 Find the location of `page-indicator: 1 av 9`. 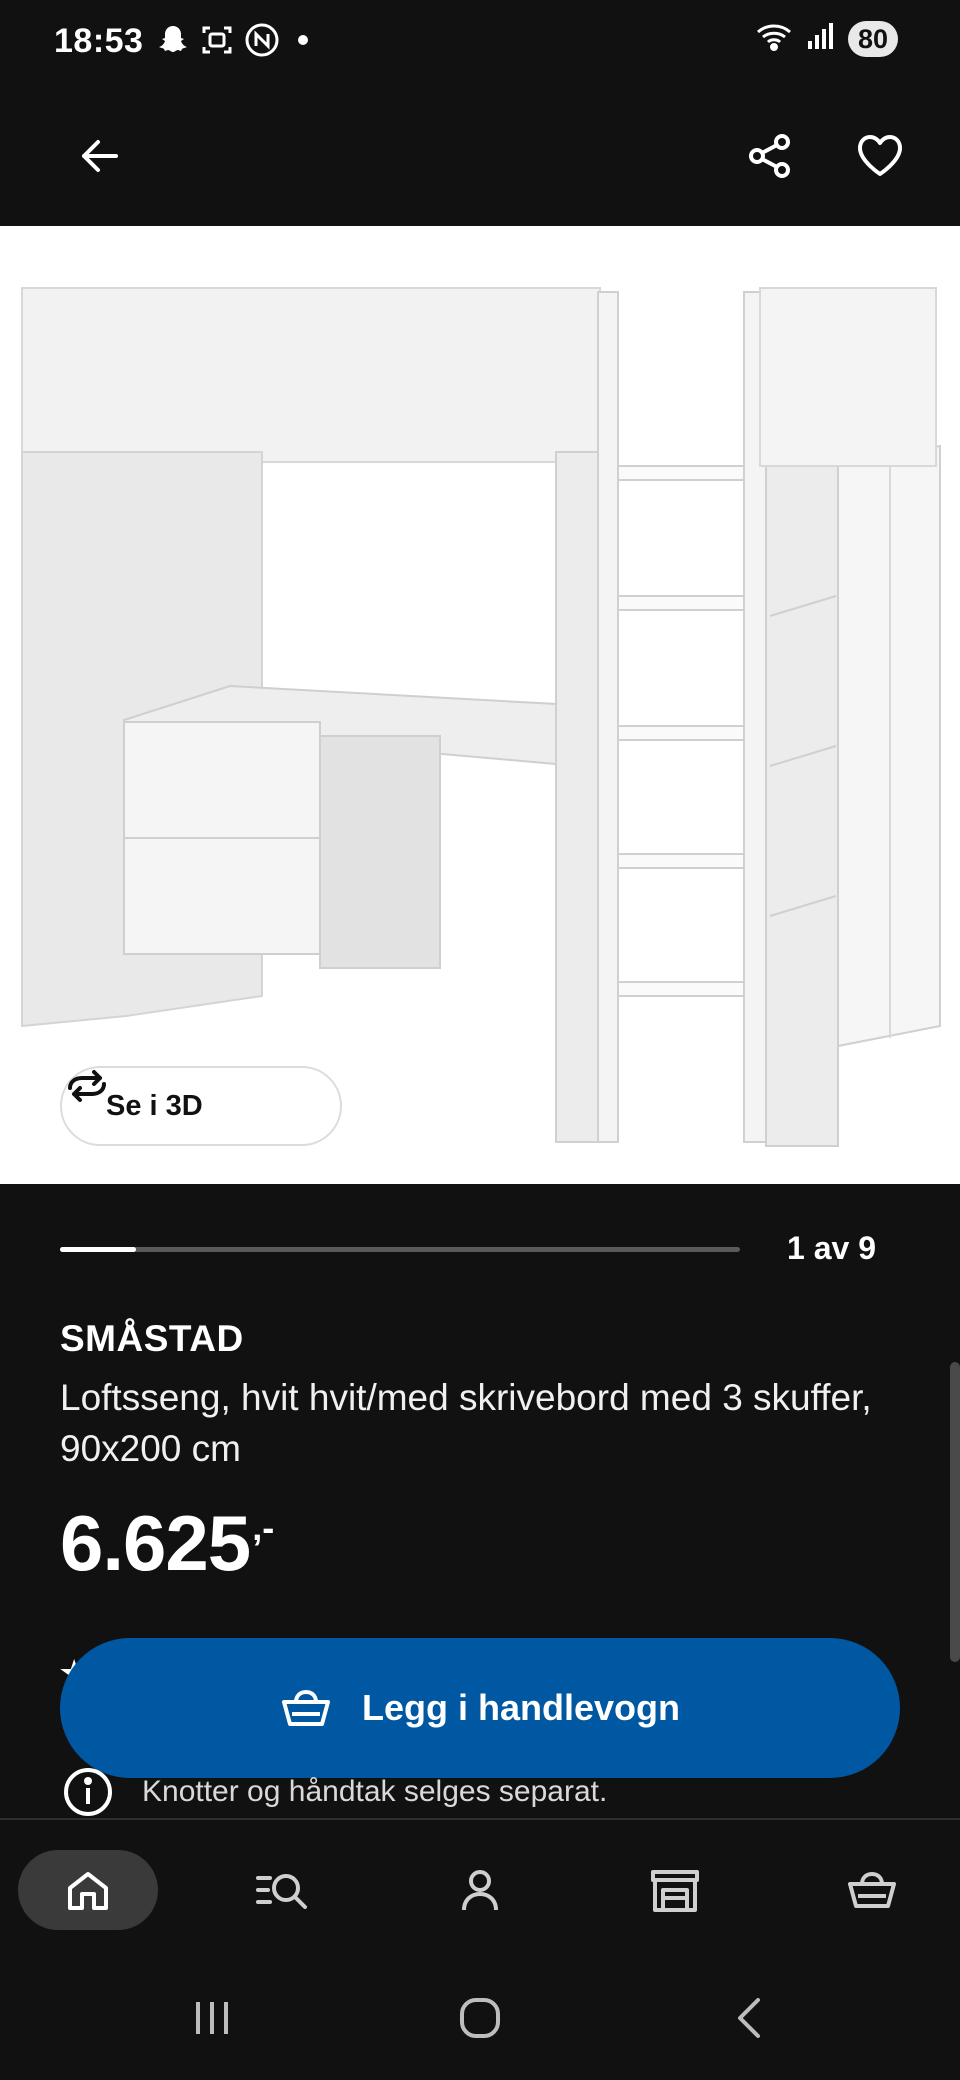

page-indicator: 1 av 9 is located at coordinates (831, 1248).